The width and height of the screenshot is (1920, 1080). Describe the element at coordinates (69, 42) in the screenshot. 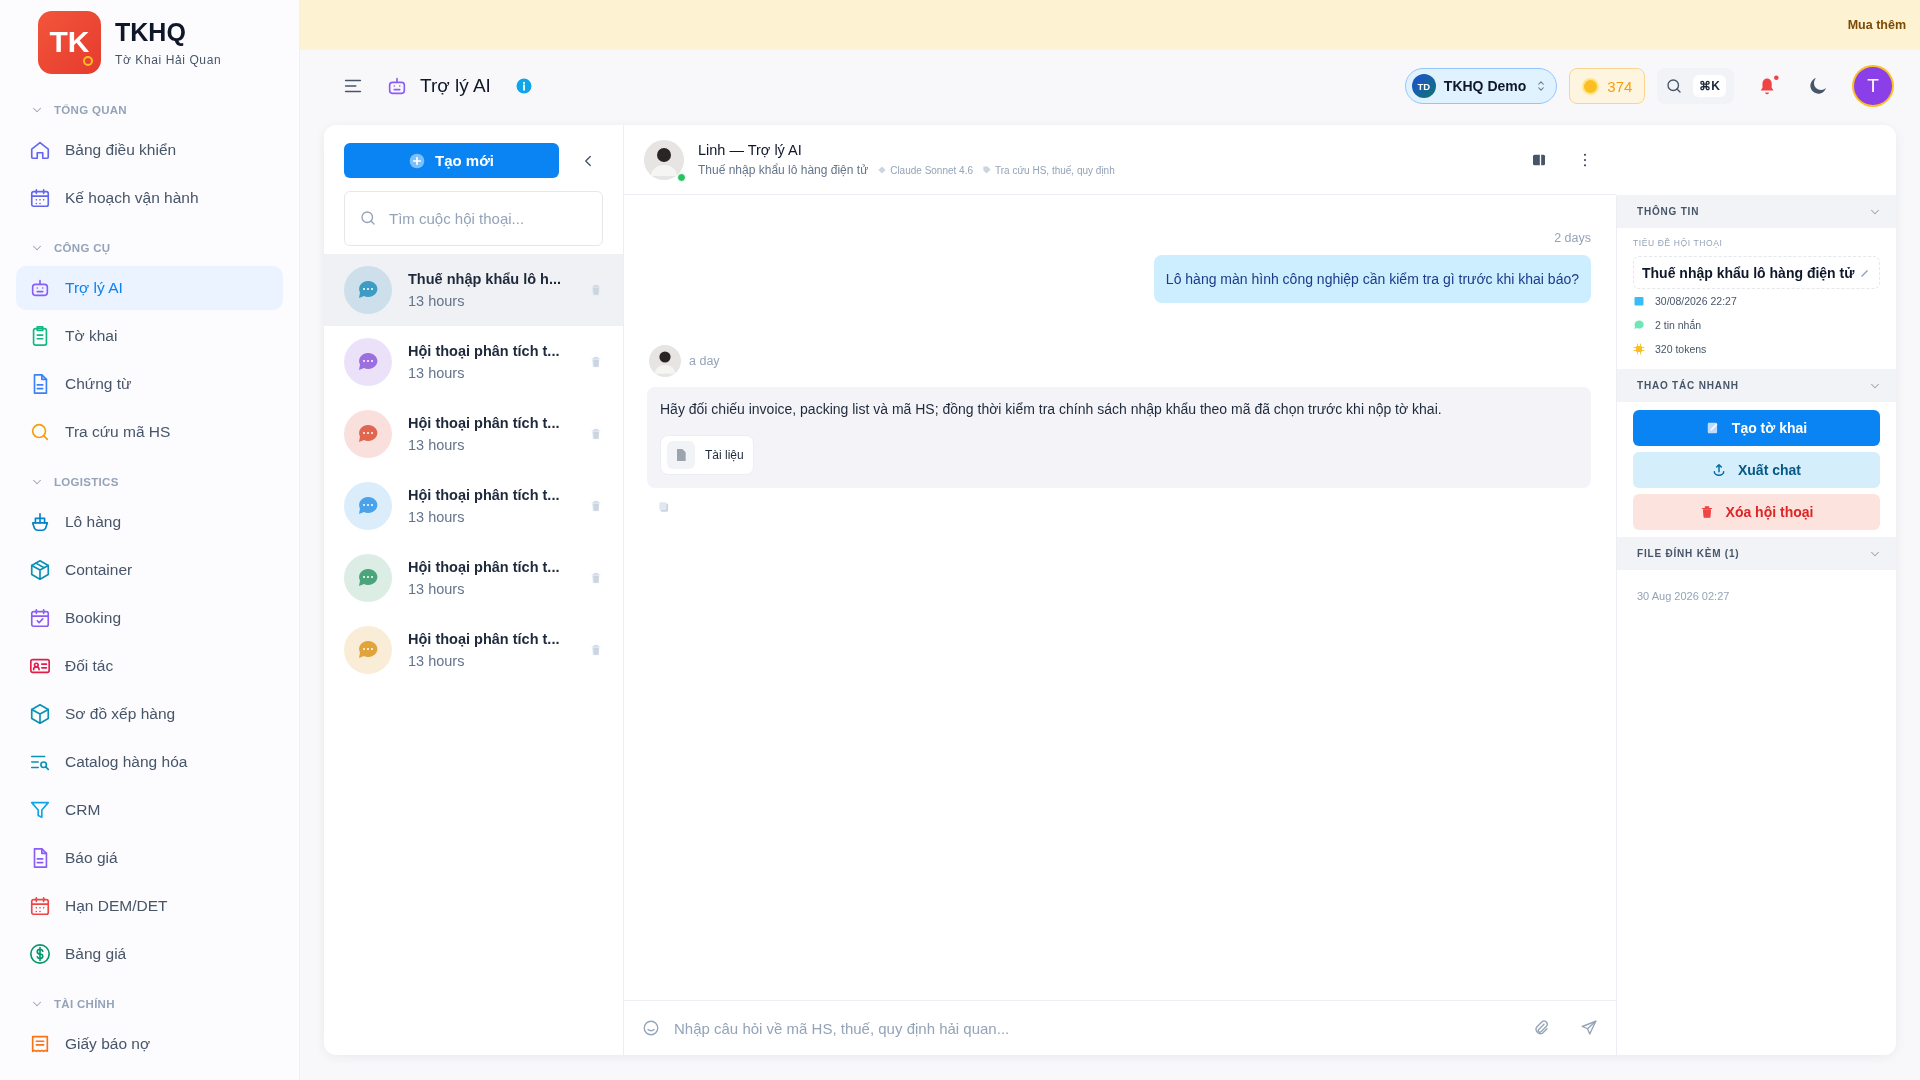

I see `logo: TK` at that location.